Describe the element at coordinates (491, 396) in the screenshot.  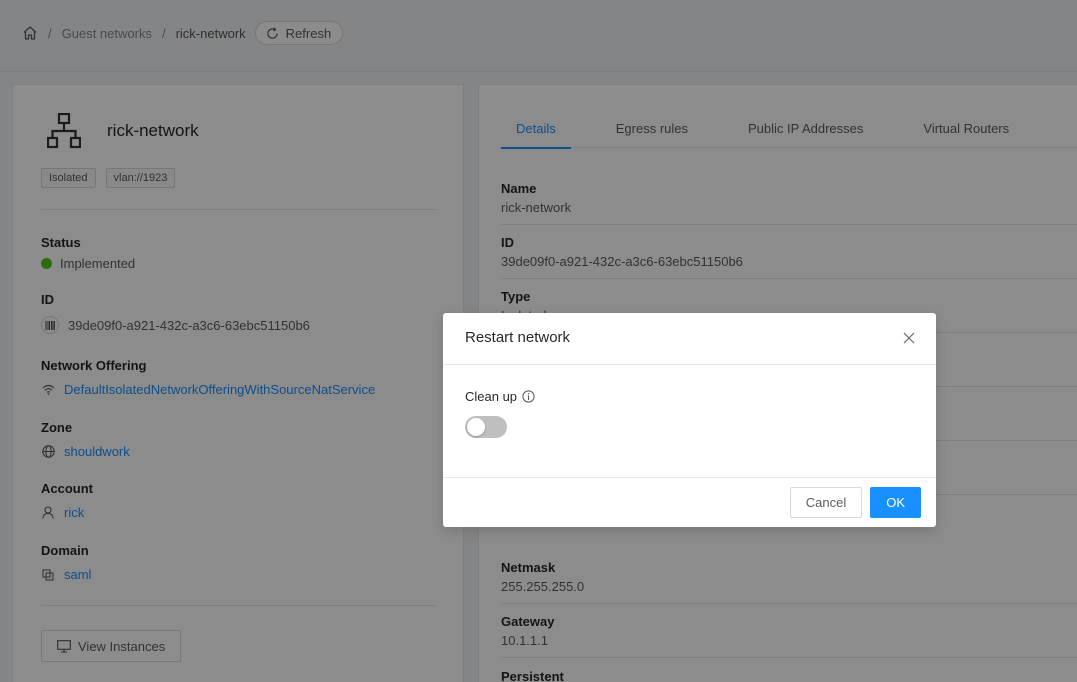
I see `cleanup-label: Clean up` at that location.